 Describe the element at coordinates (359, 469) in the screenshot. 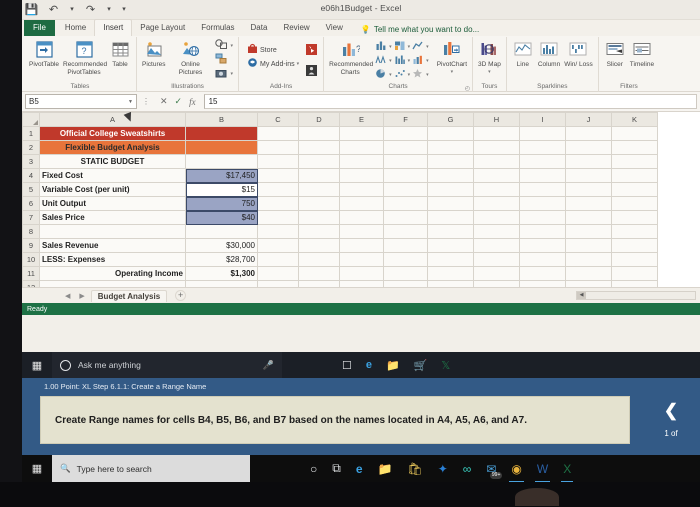

I see `edge-icon: e` at that location.